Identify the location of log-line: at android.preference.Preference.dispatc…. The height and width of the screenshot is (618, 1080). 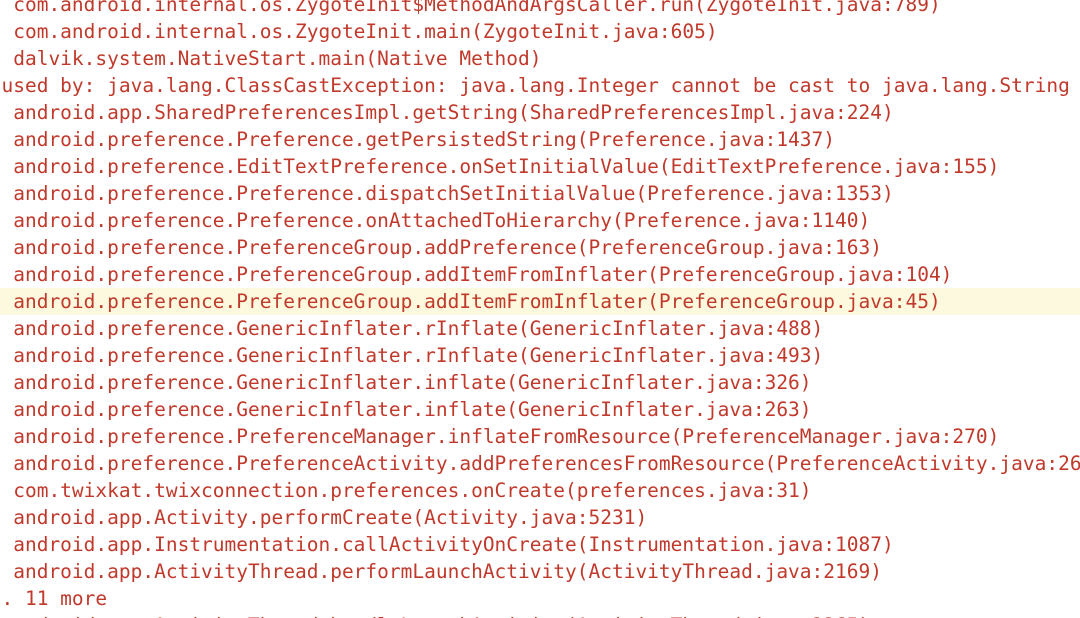
(540, 193).